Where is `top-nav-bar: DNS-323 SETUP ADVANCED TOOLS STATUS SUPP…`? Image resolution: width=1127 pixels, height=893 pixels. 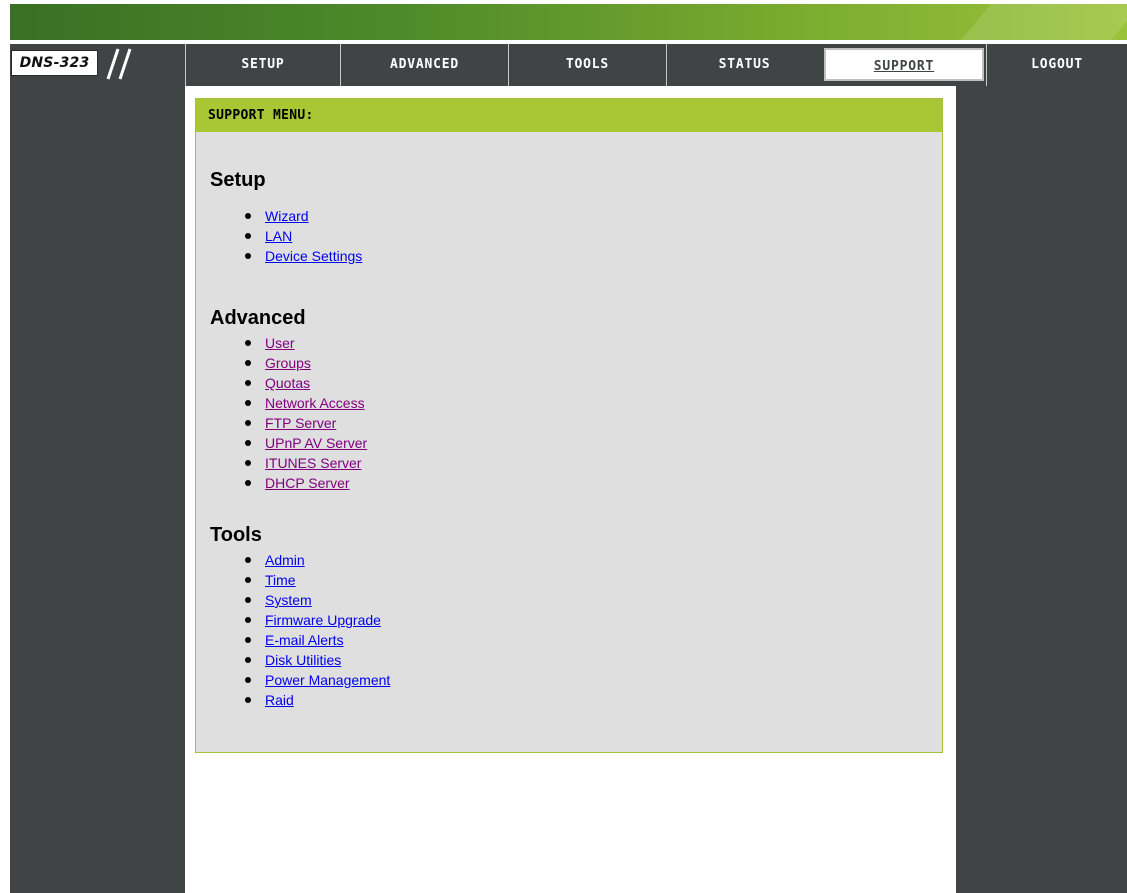 top-nav-bar: DNS-323 SETUP ADVANCED TOOLS STATUS SUPP… is located at coordinates (568, 65).